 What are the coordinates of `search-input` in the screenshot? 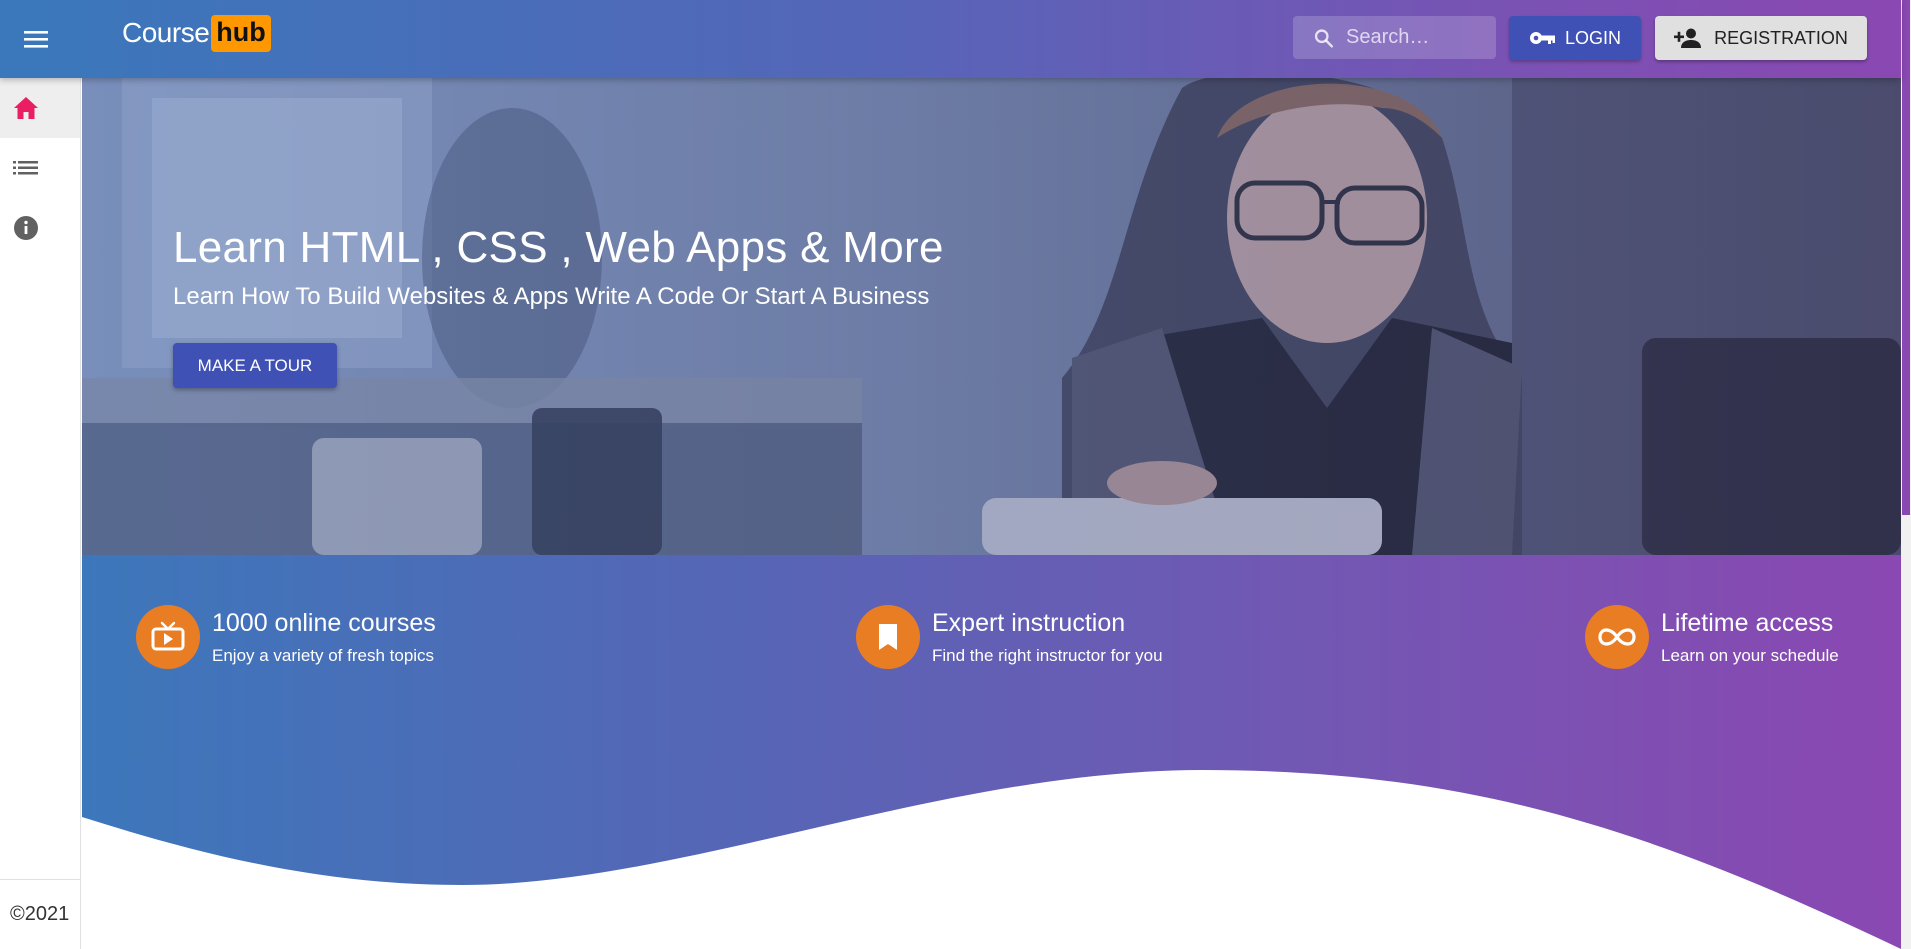 It's located at (1421, 37).